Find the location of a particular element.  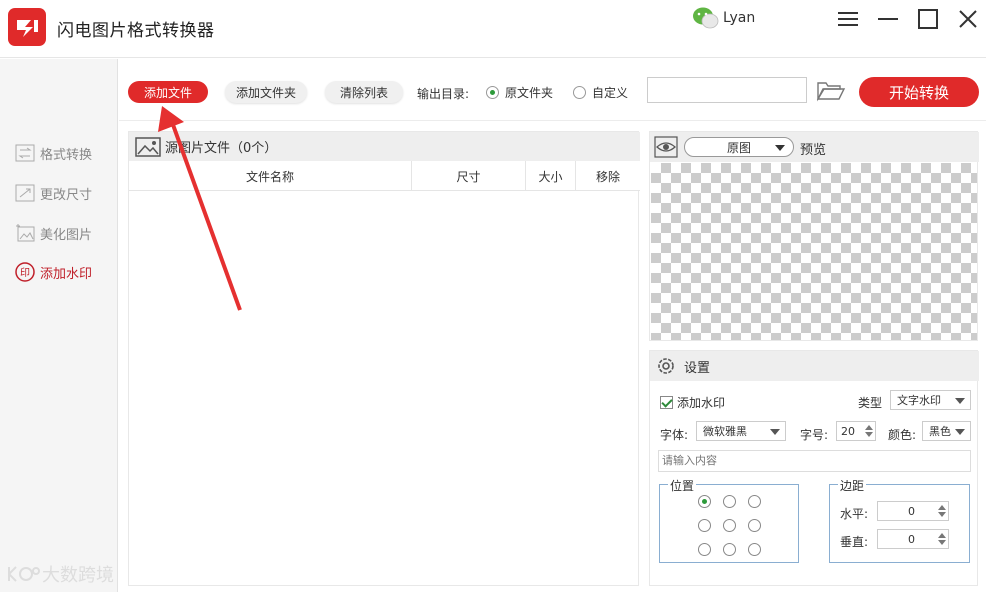

settings-title: 设置 is located at coordinates (697, 368).